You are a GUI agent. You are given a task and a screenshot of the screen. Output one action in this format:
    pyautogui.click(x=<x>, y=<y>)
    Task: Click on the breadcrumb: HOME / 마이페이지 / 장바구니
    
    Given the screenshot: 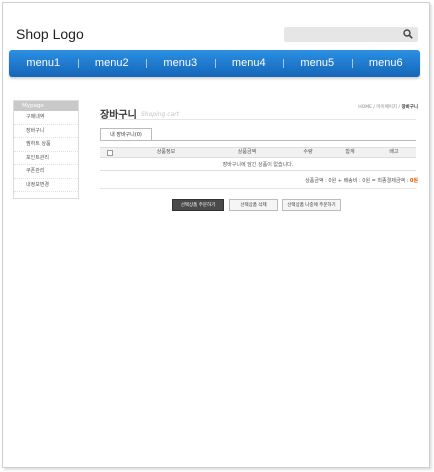 What is the action you would take?
    pyautogui.click(x=388, y=107)
    